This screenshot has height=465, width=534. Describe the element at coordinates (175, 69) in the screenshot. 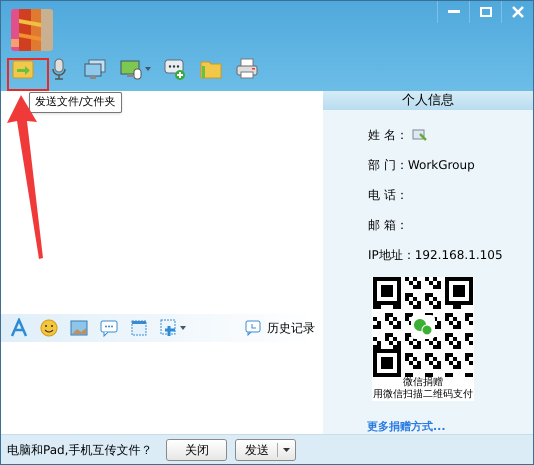

I see `add-message-icon` at that location.